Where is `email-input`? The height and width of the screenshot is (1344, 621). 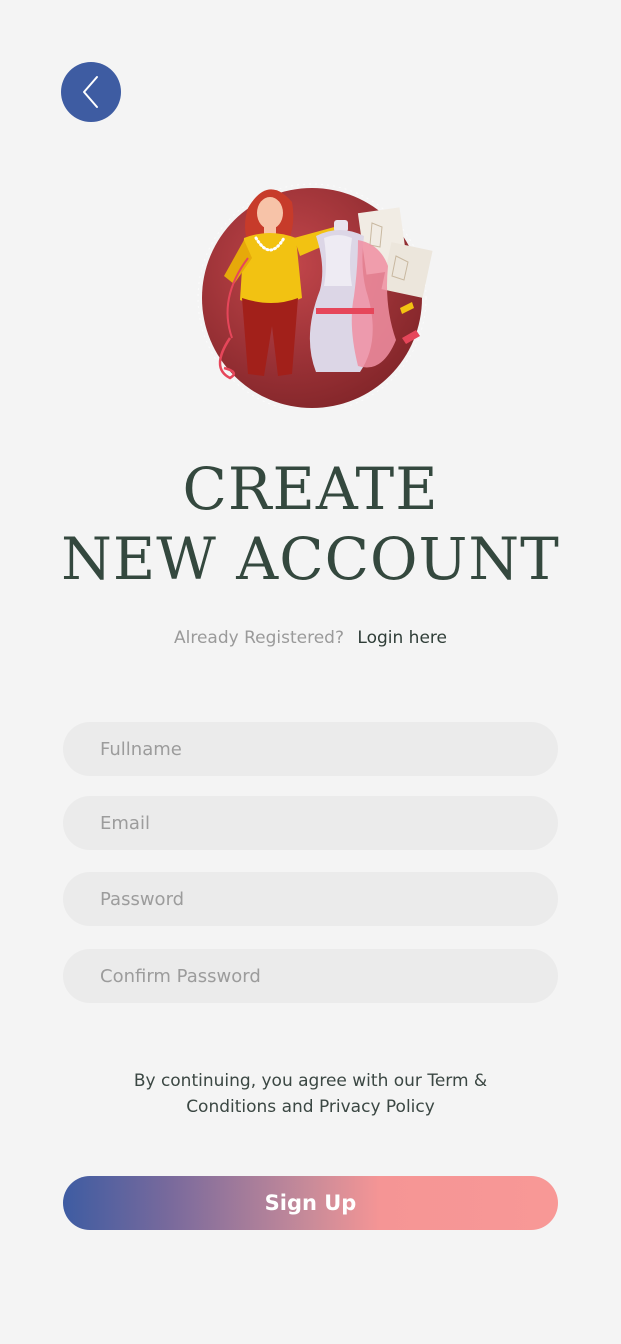 email-input is located at coordinates (310, 823).